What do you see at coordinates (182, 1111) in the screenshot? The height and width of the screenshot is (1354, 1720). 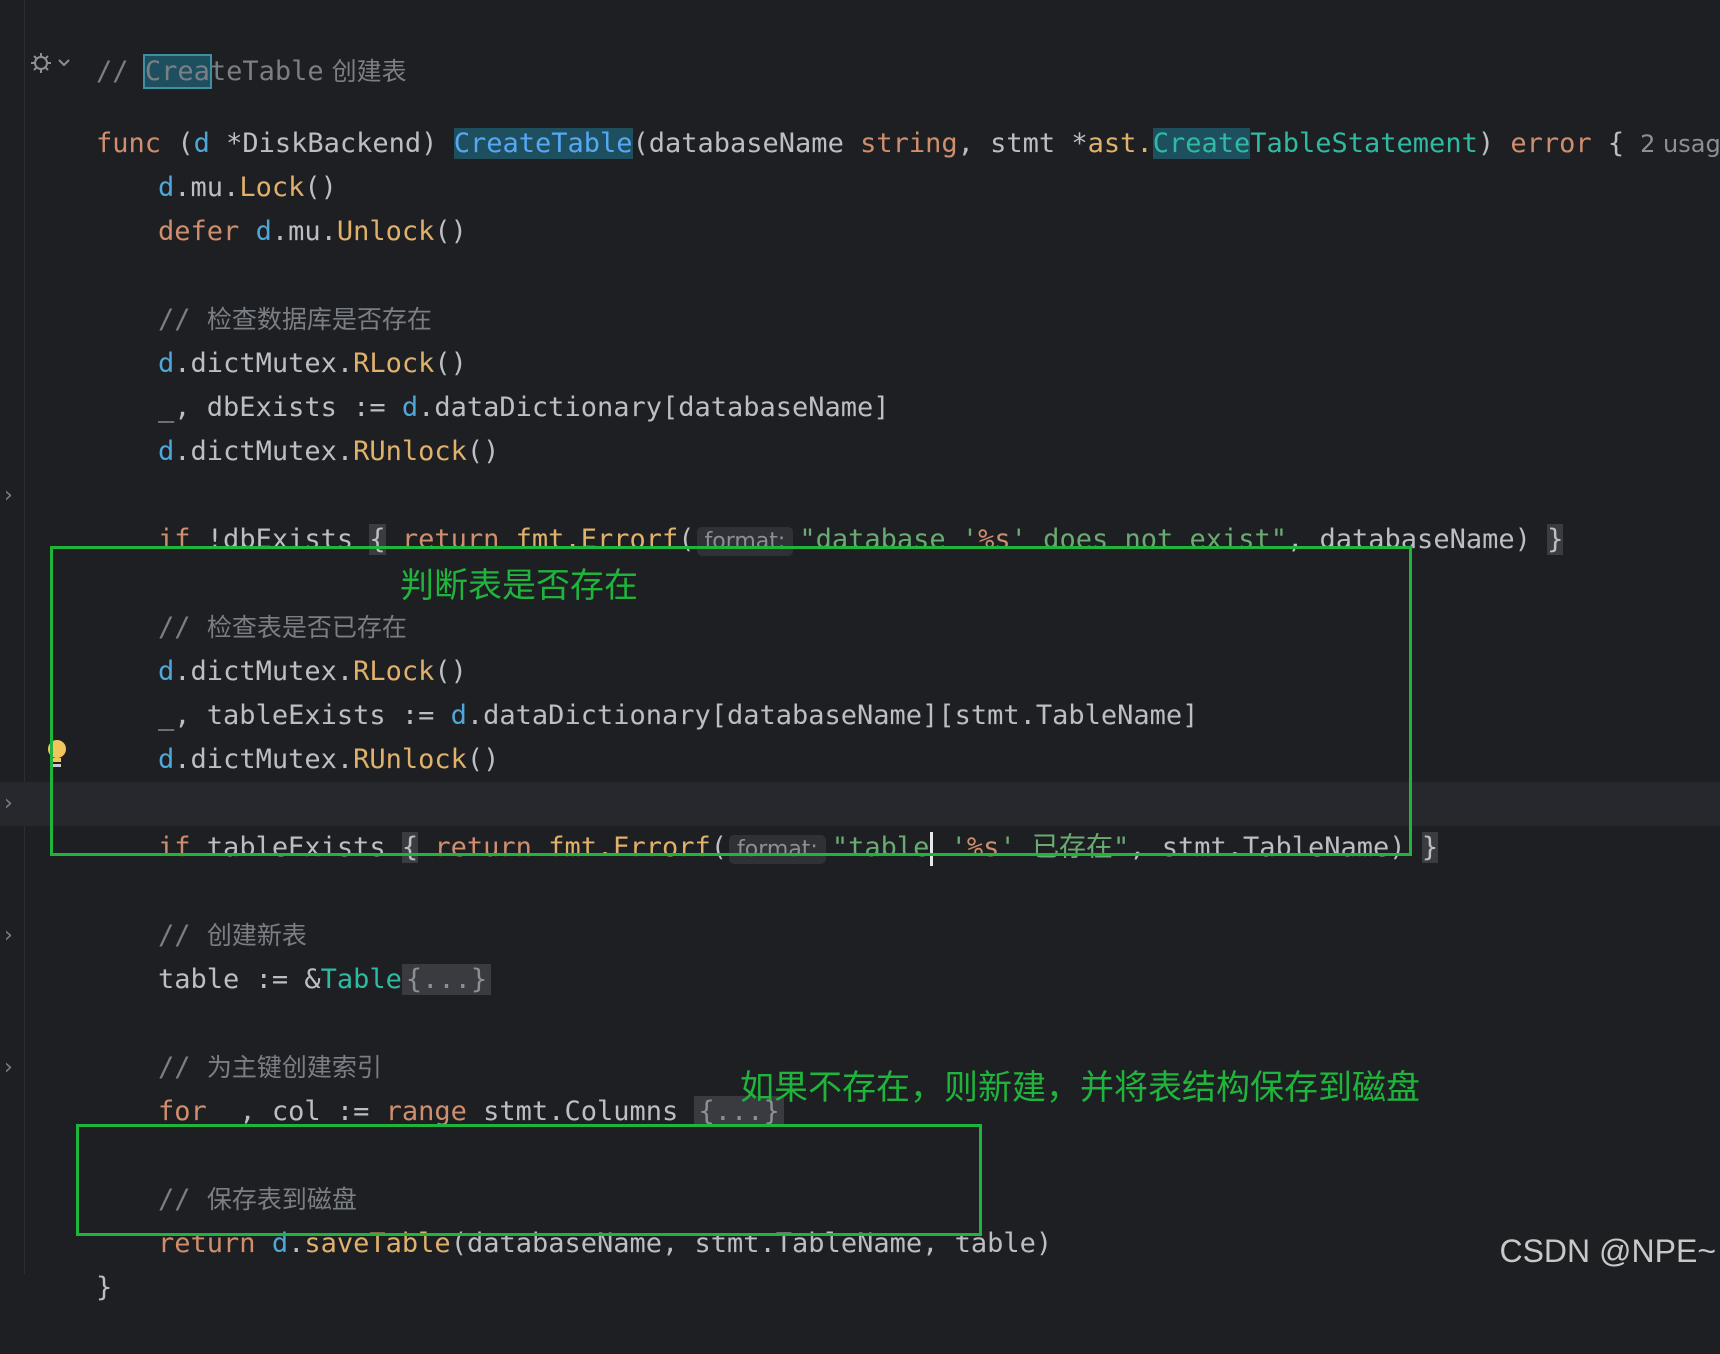 I see `for-keyword: for` at bounding box center [182, 1111].